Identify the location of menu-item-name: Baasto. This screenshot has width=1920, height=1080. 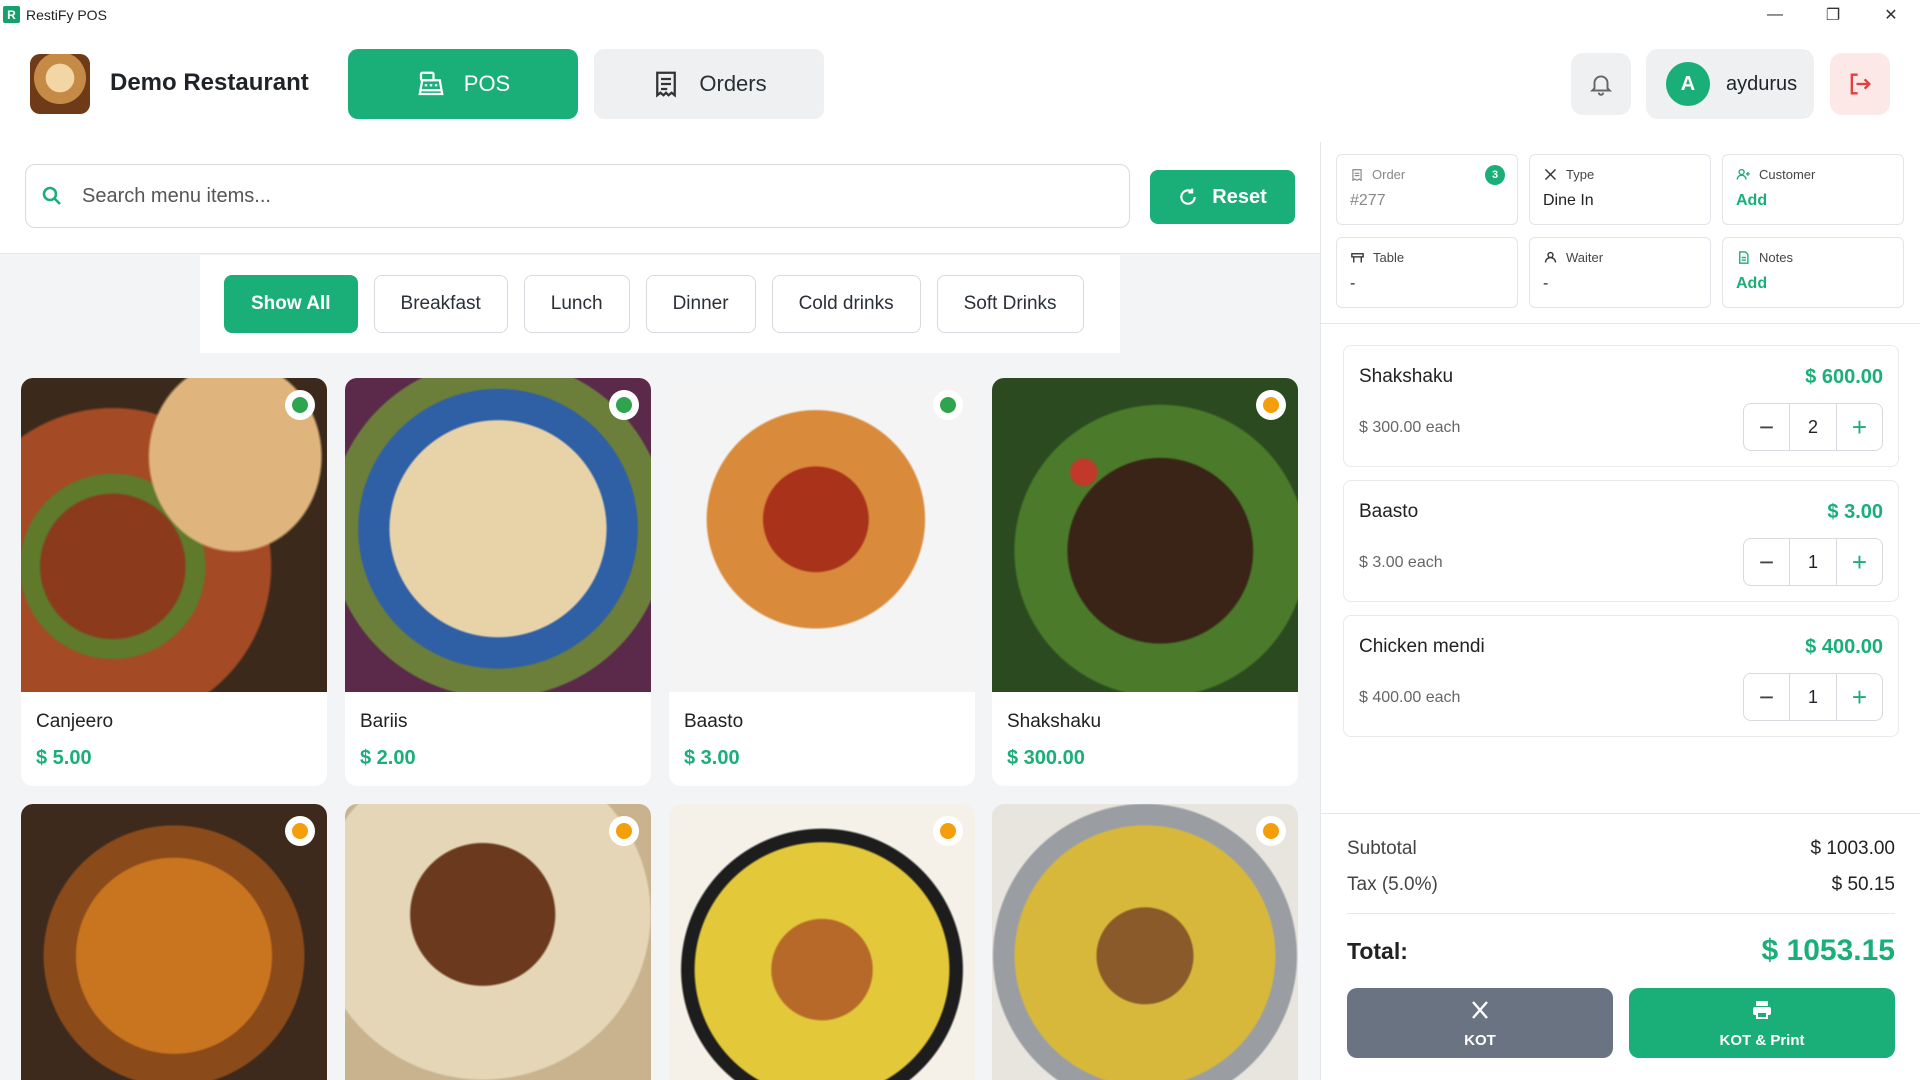
(714, 721).